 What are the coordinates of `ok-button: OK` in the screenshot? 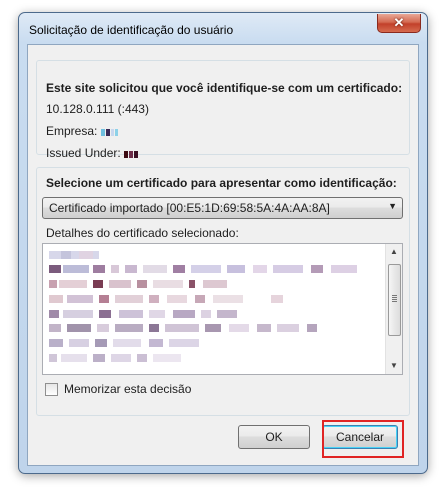 It's located at (274, 437).